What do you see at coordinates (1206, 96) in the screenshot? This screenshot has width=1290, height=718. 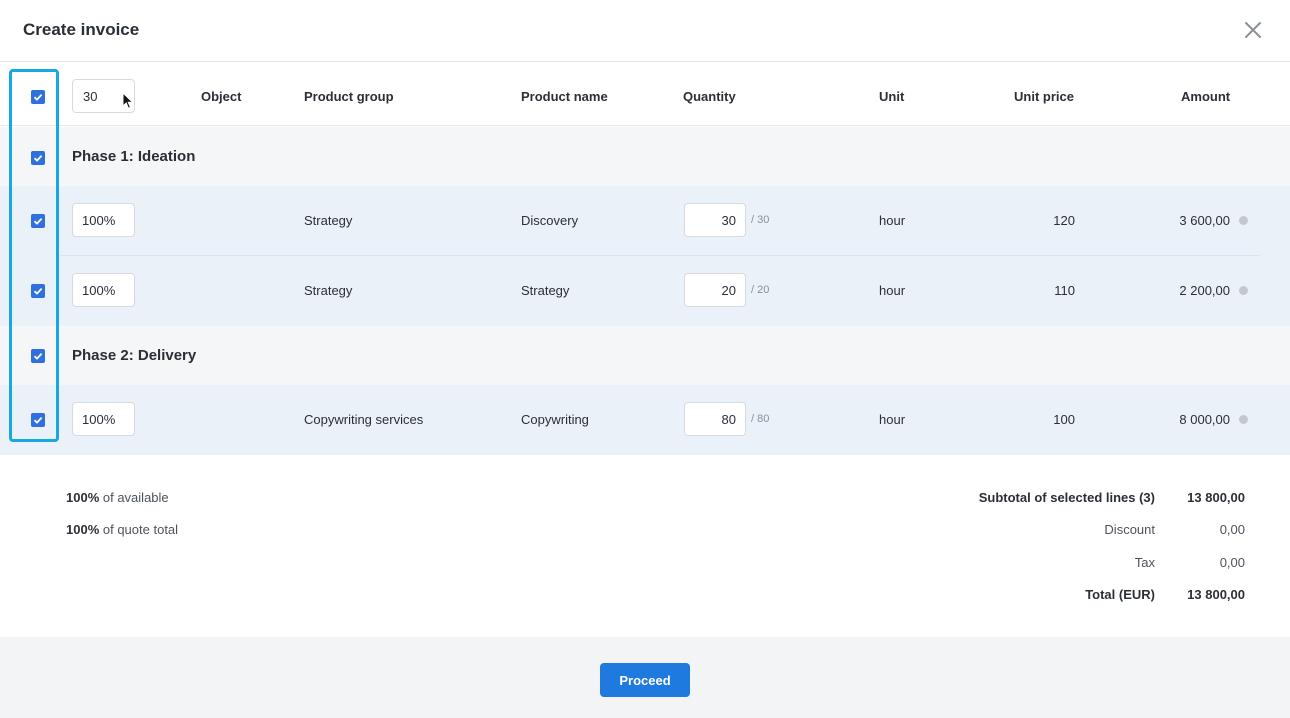 I see `column-header-amount: Amount` at bounding box center [1206, 96].